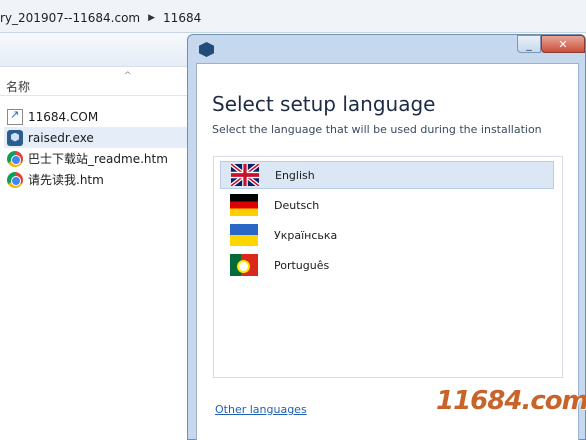 The image size is (586, 440). I want to click on language-label: Українська, so click(306, 235).